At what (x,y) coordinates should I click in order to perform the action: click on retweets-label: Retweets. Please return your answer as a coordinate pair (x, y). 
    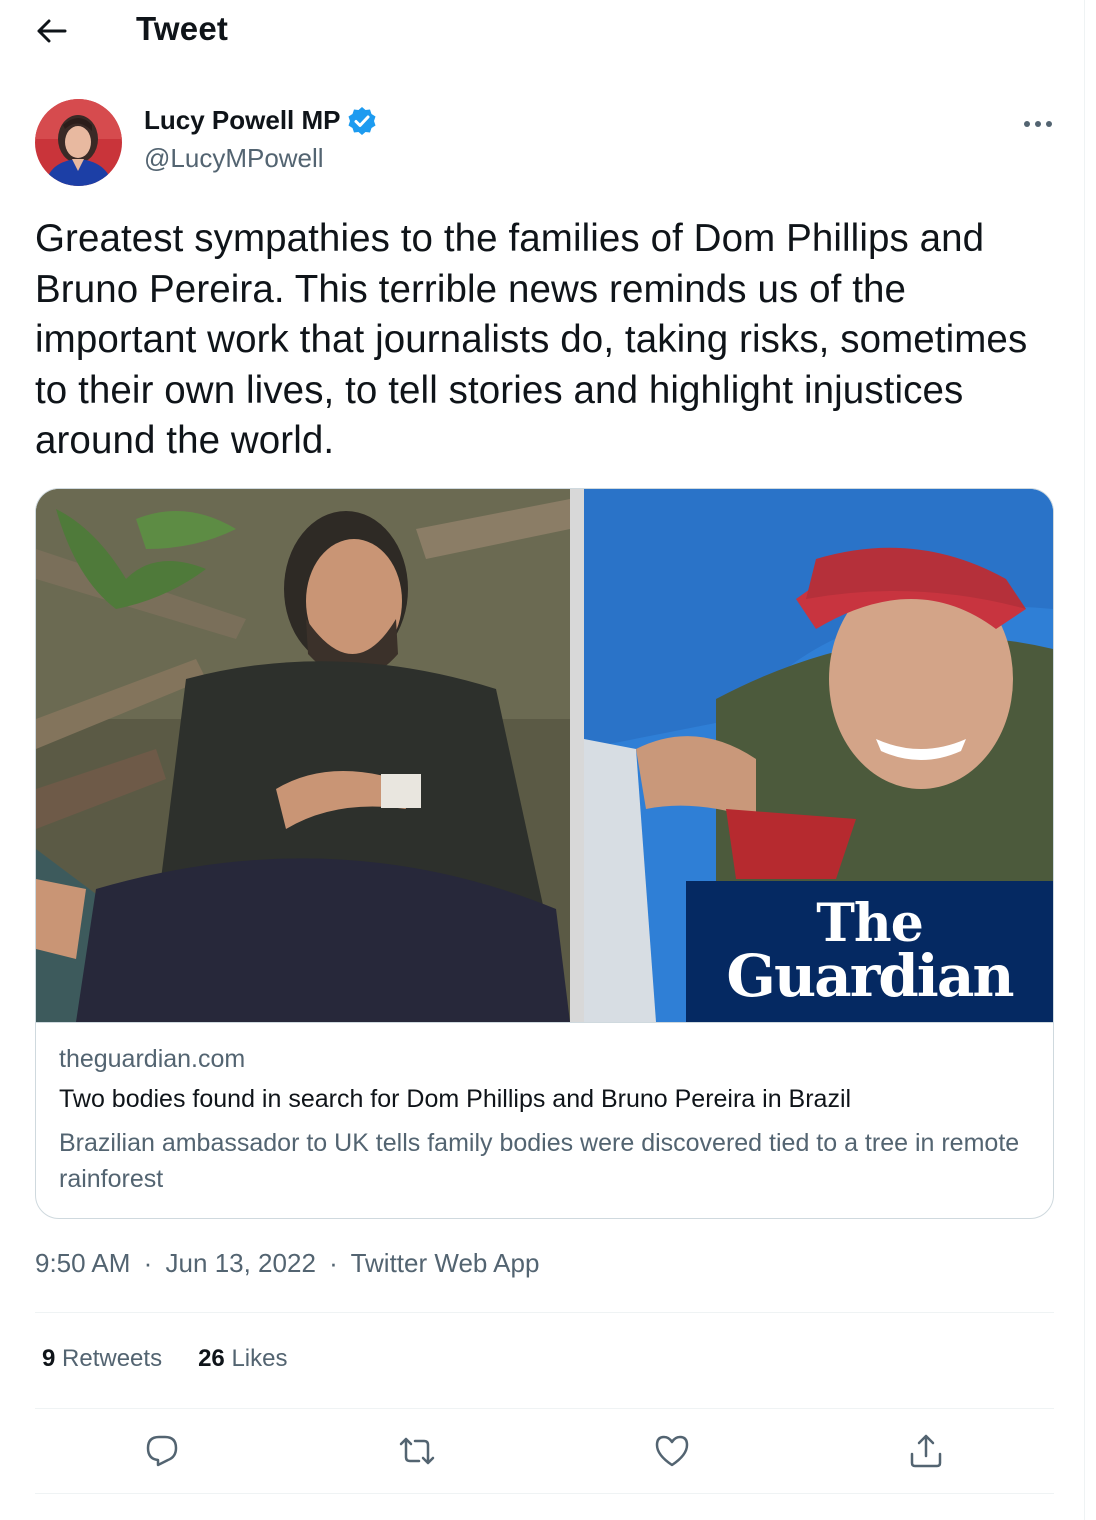
    Looking at the image, I should click on (112, 1358).